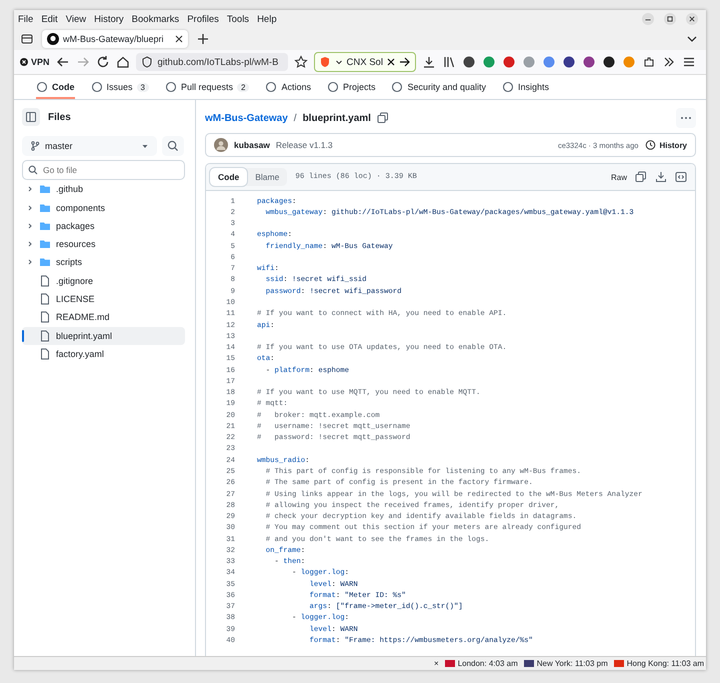 The width and height of the screenshot is (720, 683). I want to click on file-tree-item: .gitignore, so click(103, 281).